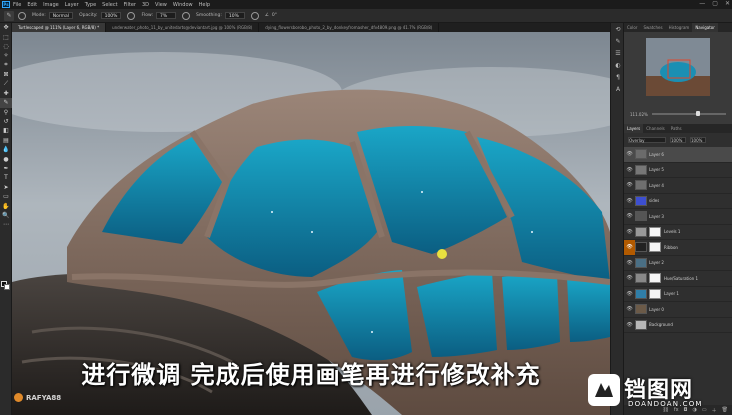 This screenshot has height=415, width=732. Describe the element at coordinates (678, 217) in the screenshot. I see `layer-row: 👁 Layer 3` at that location.